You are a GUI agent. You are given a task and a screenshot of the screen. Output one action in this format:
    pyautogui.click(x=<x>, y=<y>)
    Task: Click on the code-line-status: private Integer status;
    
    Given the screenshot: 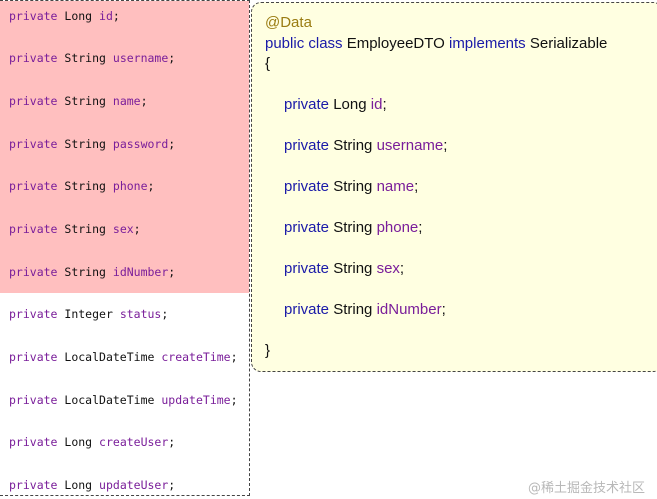 What is the action you would take?
    pyautogui.click(x=89, y=314)
    